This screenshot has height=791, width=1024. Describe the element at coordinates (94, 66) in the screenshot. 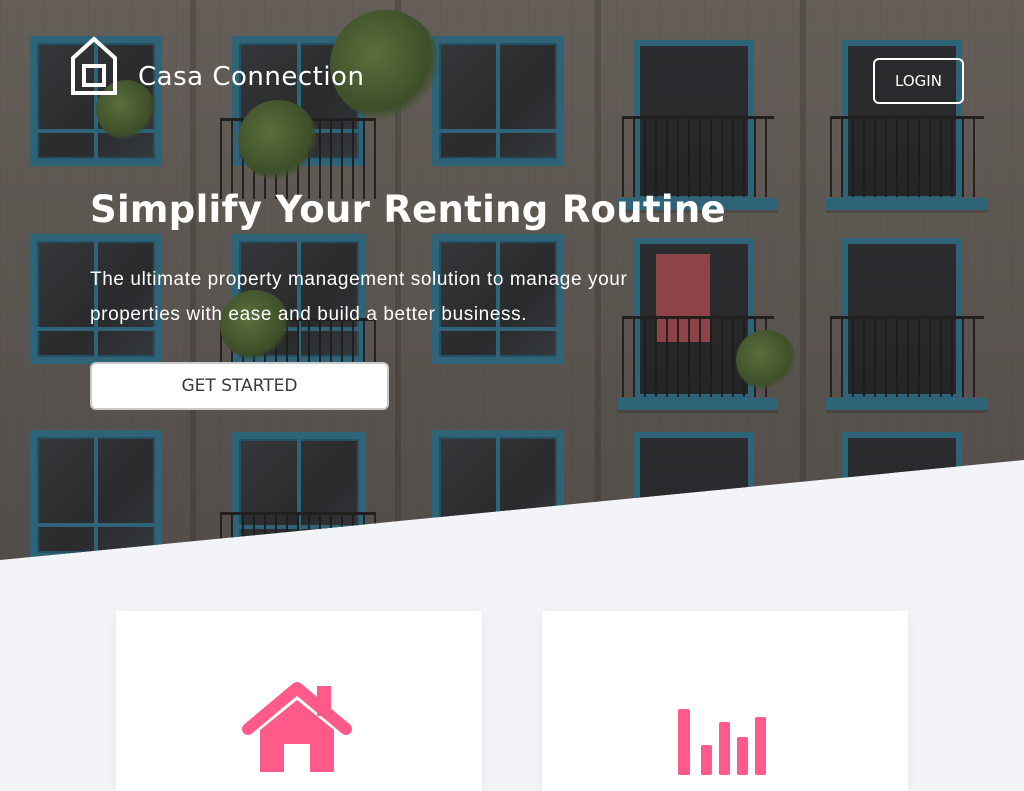

I see `house-outline-icon` at that location.